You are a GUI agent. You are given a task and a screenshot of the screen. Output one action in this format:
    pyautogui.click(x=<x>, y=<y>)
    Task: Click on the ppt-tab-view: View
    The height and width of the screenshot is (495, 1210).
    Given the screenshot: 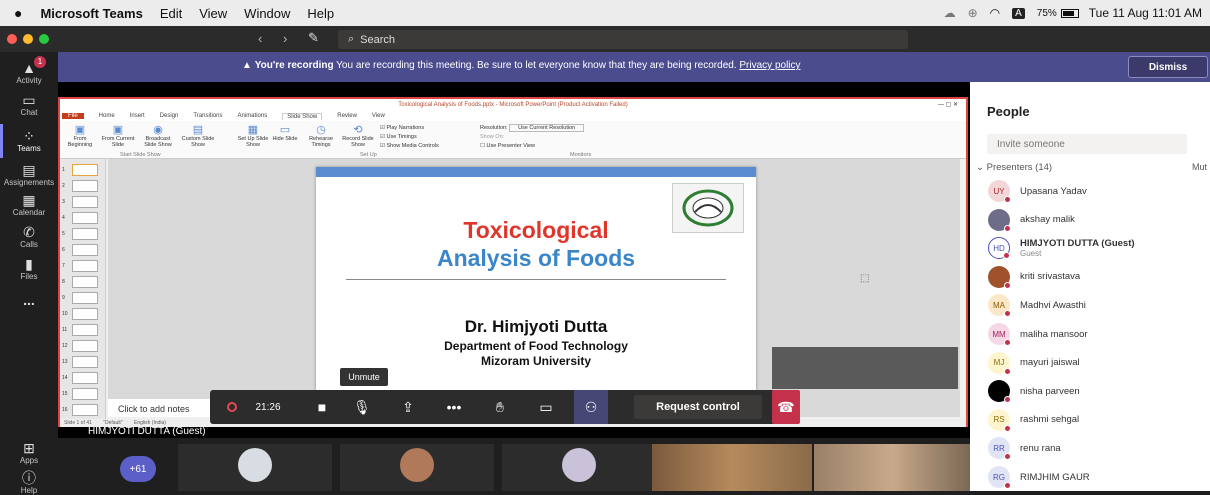 What is the action you would take?
    pyautogui.click(x=378, y=116)
    